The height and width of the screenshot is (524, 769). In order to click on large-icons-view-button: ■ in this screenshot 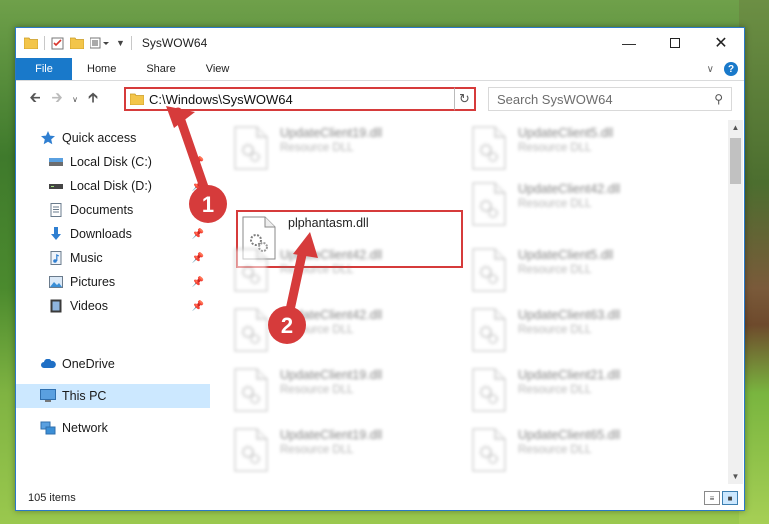, I will do `click(730, 498)`.